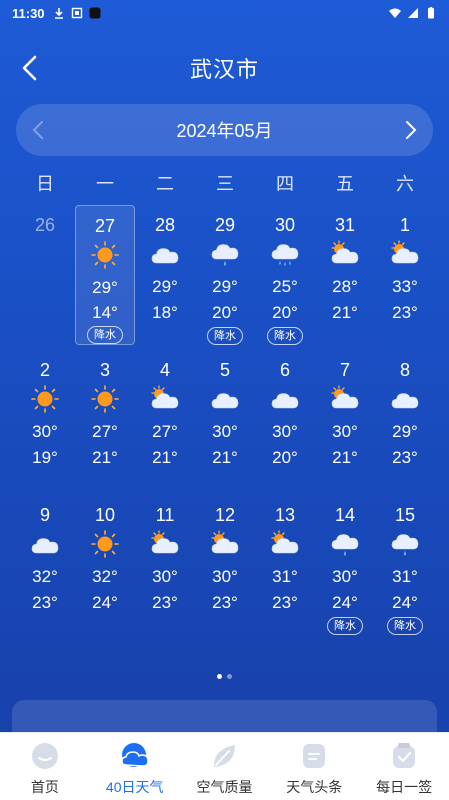 The image size is (449, 800). I want to click on calendar-day-cell: 5 30° 21°, so click(225, 420).